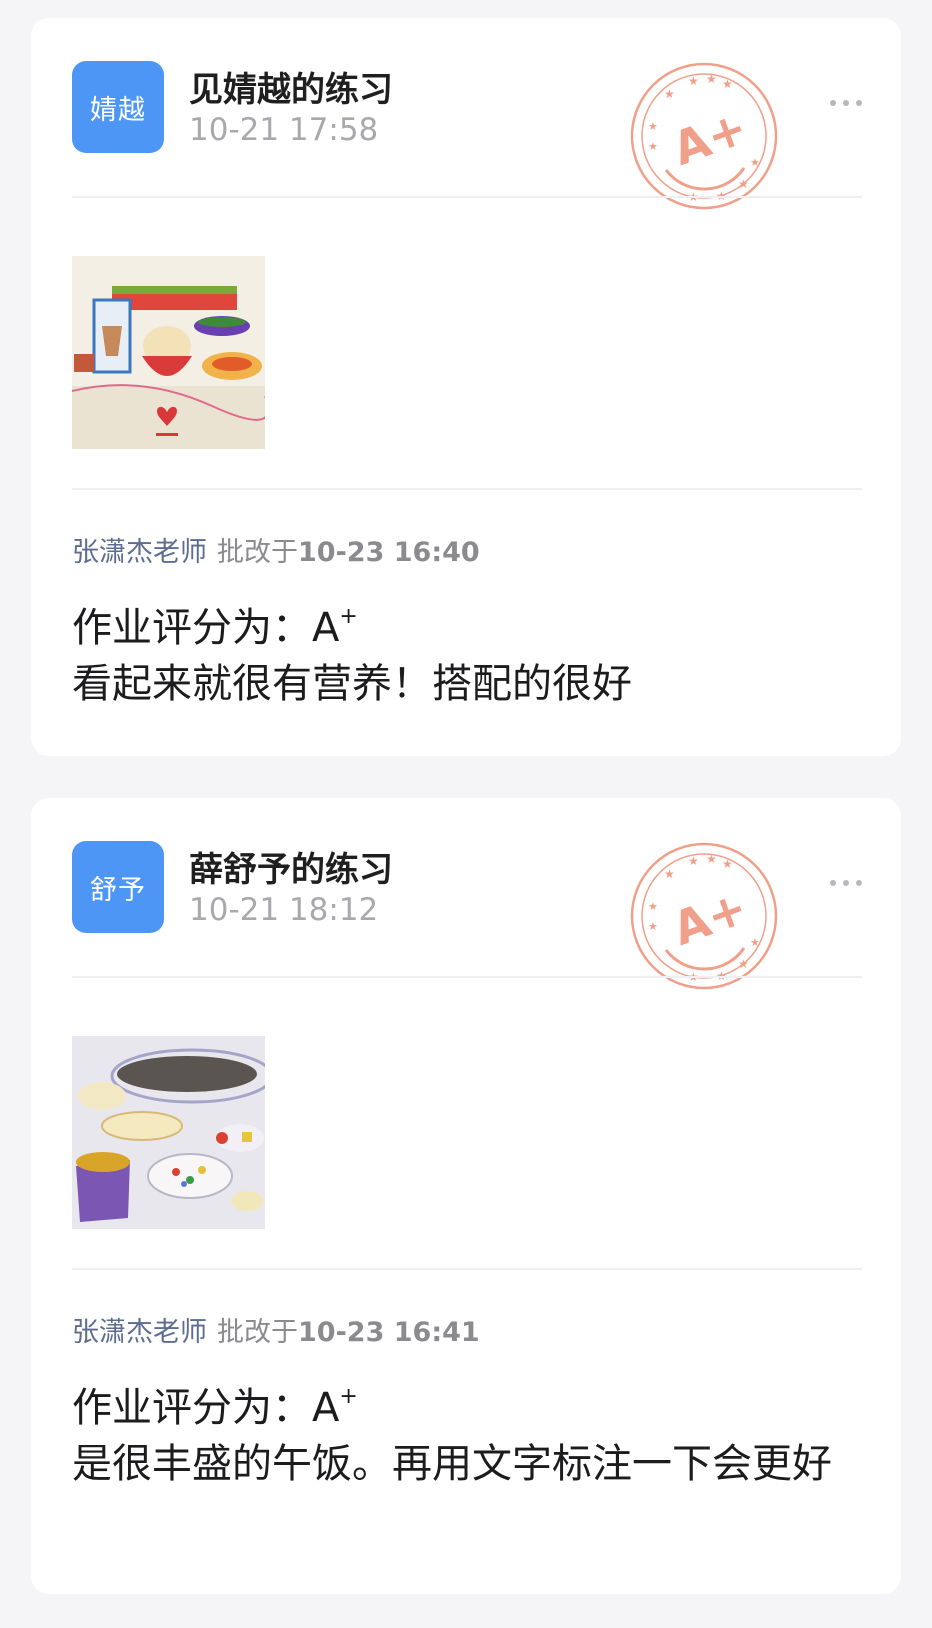 This screenshot has width=932, height=1628. I want to click on submission-time: 10-21 17:58, so click(284, 130).